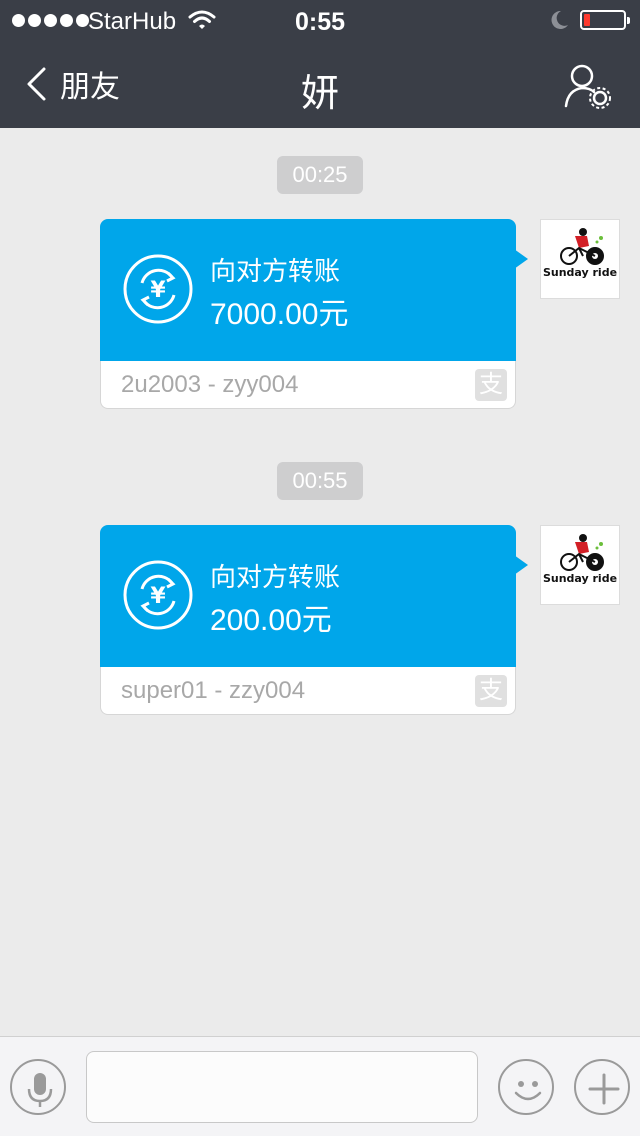 This screenshot has width=640, height=1136. I want to click on do-not-disturb-moon-icon, so click(559, 19).